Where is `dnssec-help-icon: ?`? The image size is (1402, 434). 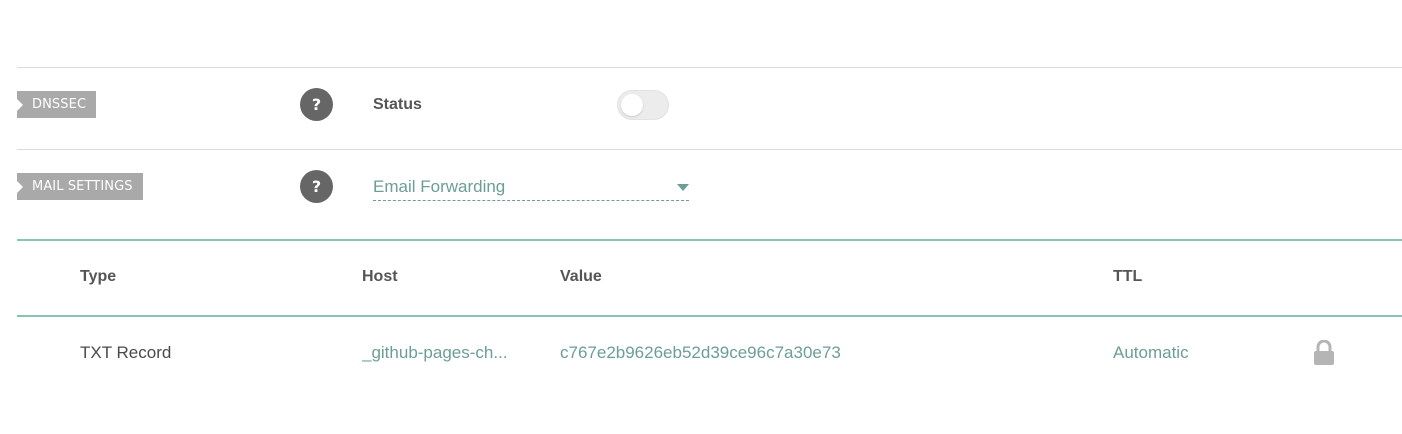 dnssec-help-icon: ? is located at coordinates (316, 104).